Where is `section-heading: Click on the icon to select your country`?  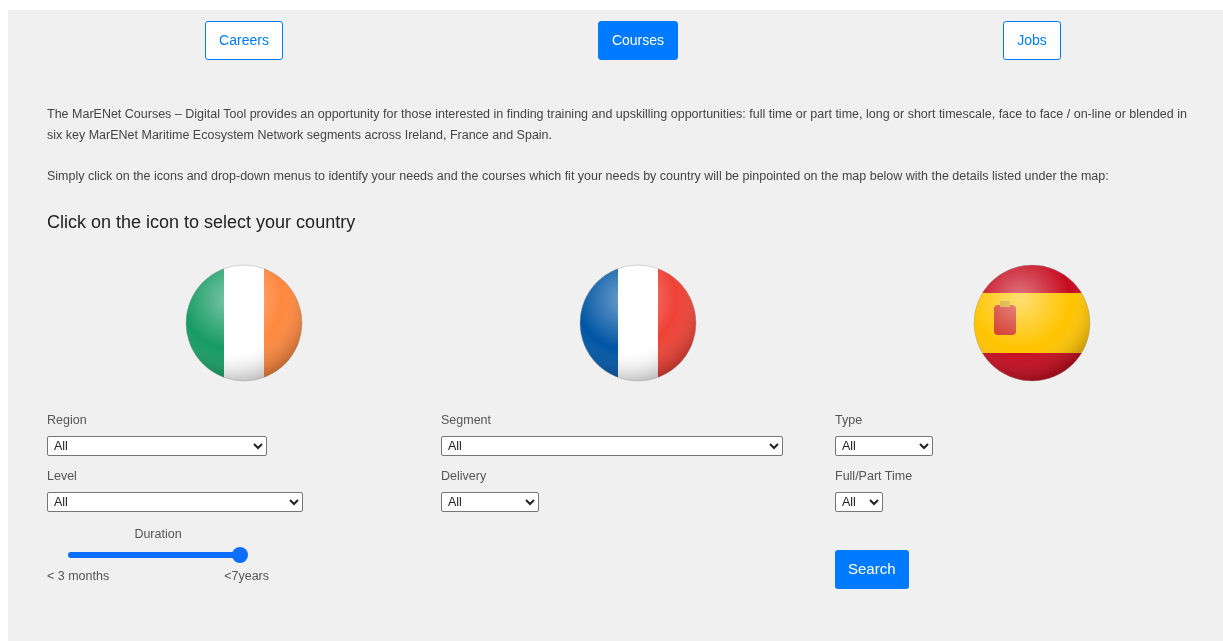 section-heading: Click on the icon to select your country is located at coordinates (202, 222).